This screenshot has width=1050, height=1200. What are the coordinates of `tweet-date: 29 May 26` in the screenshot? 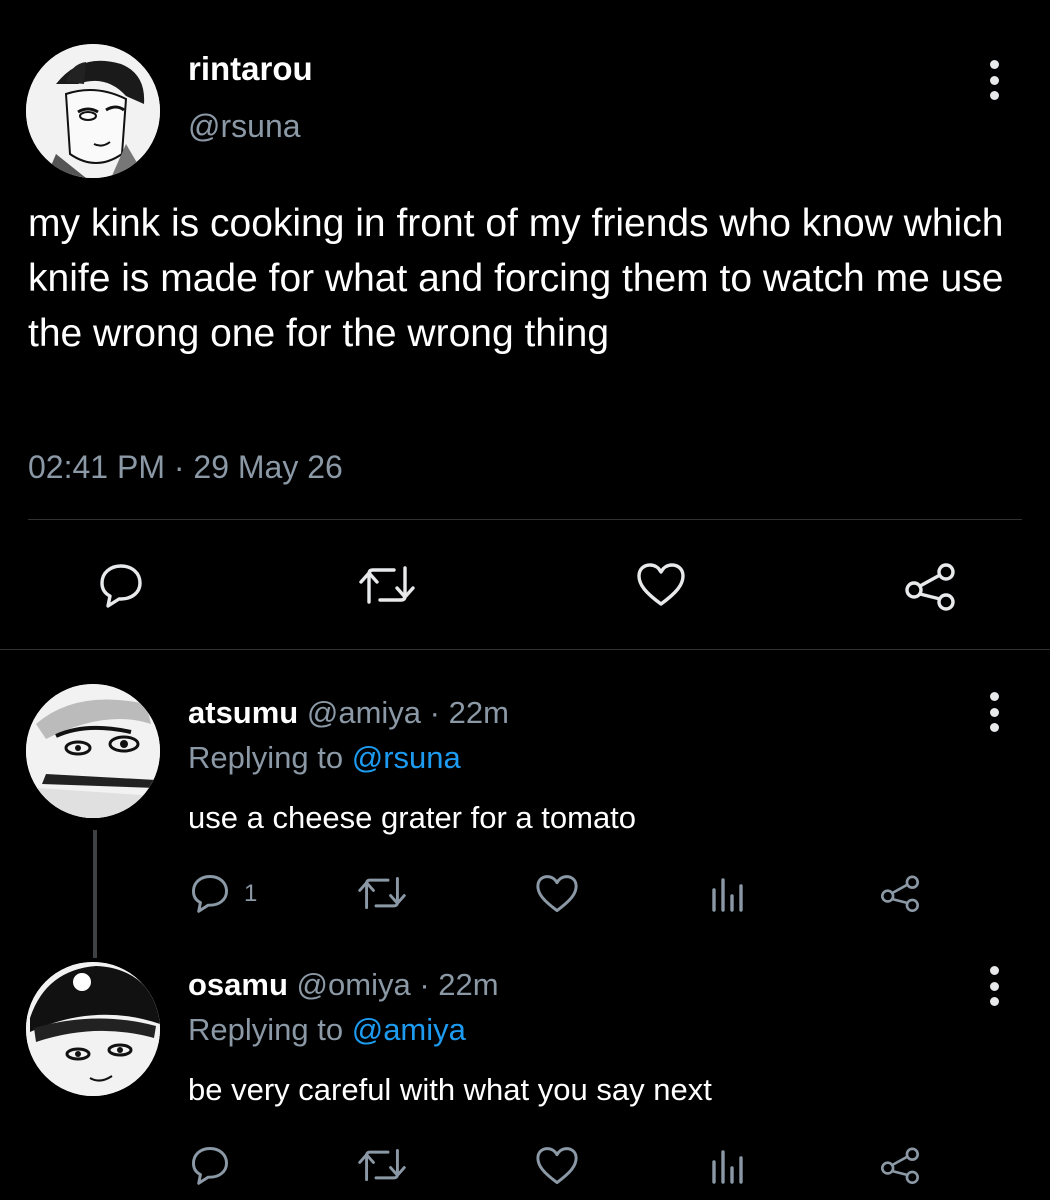 It's located at (268, 467).